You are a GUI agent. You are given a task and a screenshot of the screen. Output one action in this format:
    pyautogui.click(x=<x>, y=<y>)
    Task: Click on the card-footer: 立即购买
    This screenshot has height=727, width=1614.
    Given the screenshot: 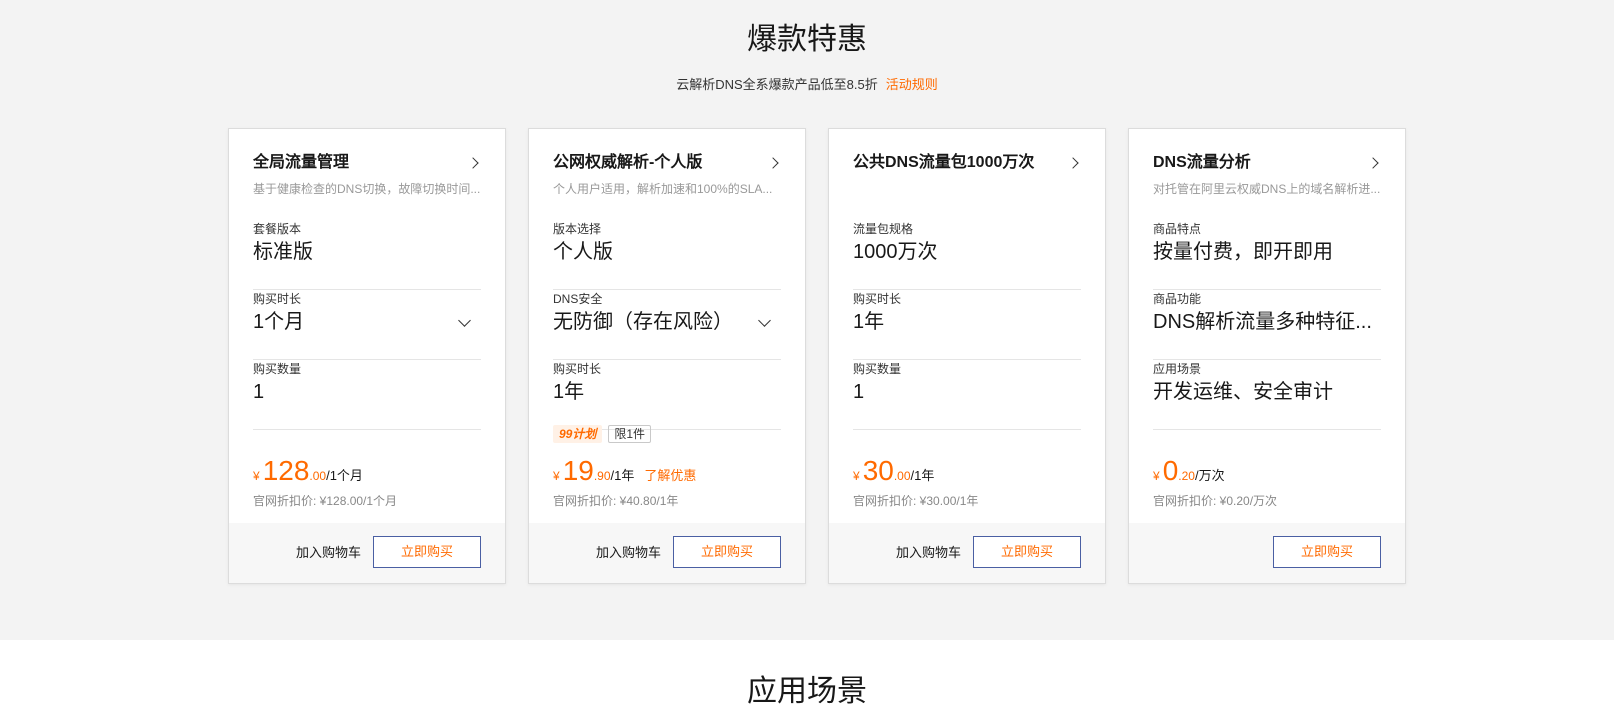 What is the action you would take?
    pyautogui.click(x=1267, y=553)
    